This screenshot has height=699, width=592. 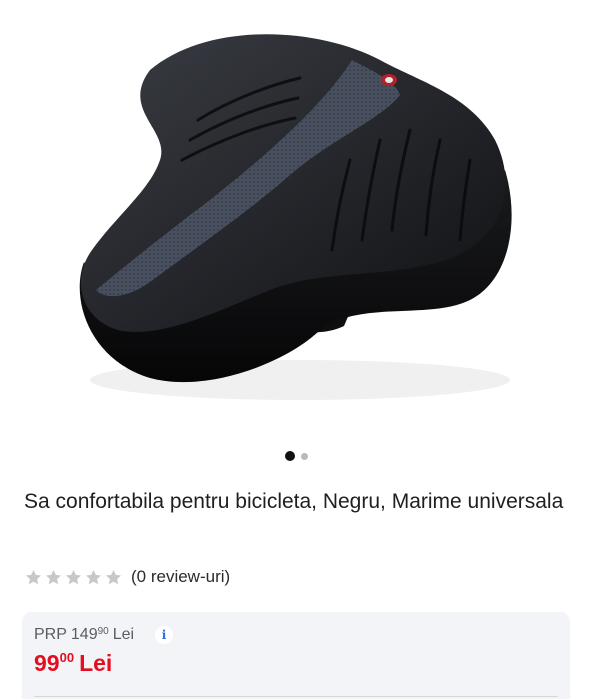 What do you see at coordinates (123, 634) in the screenshot?
I see `old-price-currency: Lei` at bounding box center [123, 634].